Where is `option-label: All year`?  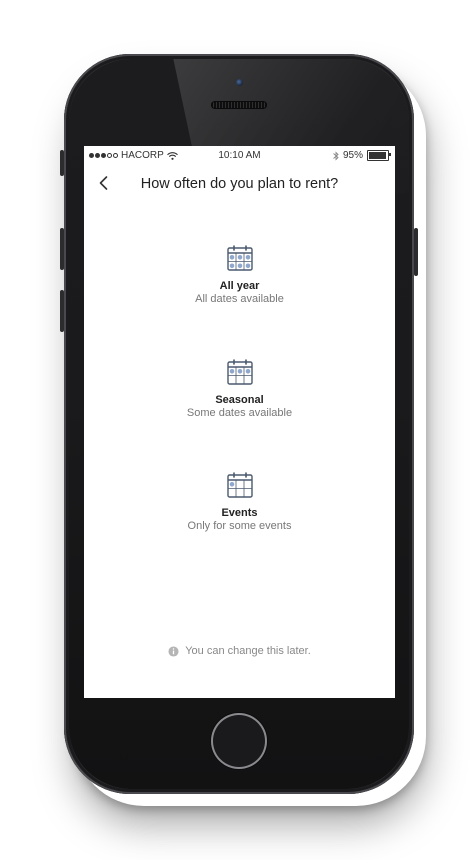
option-label: All year is located at coordinates (239, 286).